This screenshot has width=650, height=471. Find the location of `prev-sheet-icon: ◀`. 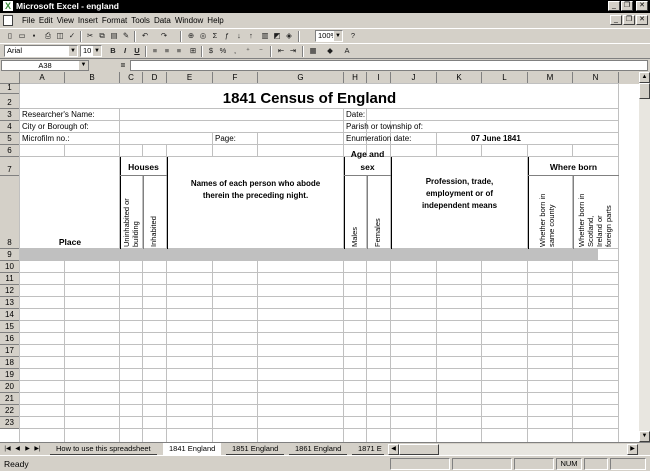

prev-sheet-icon: ◀ is located at coordinates (17, 449).